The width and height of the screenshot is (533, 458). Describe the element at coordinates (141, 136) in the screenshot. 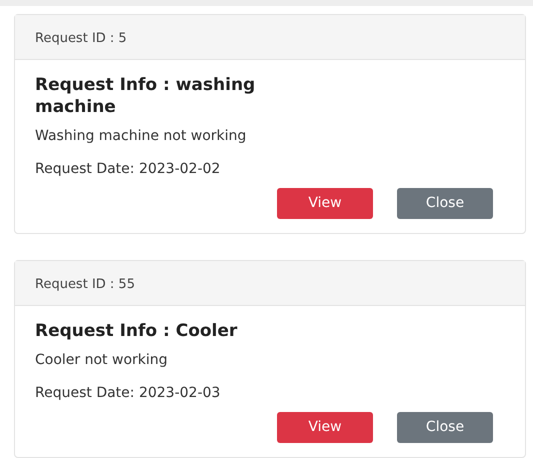

I see `request-description: Washing machine not working` at that location.